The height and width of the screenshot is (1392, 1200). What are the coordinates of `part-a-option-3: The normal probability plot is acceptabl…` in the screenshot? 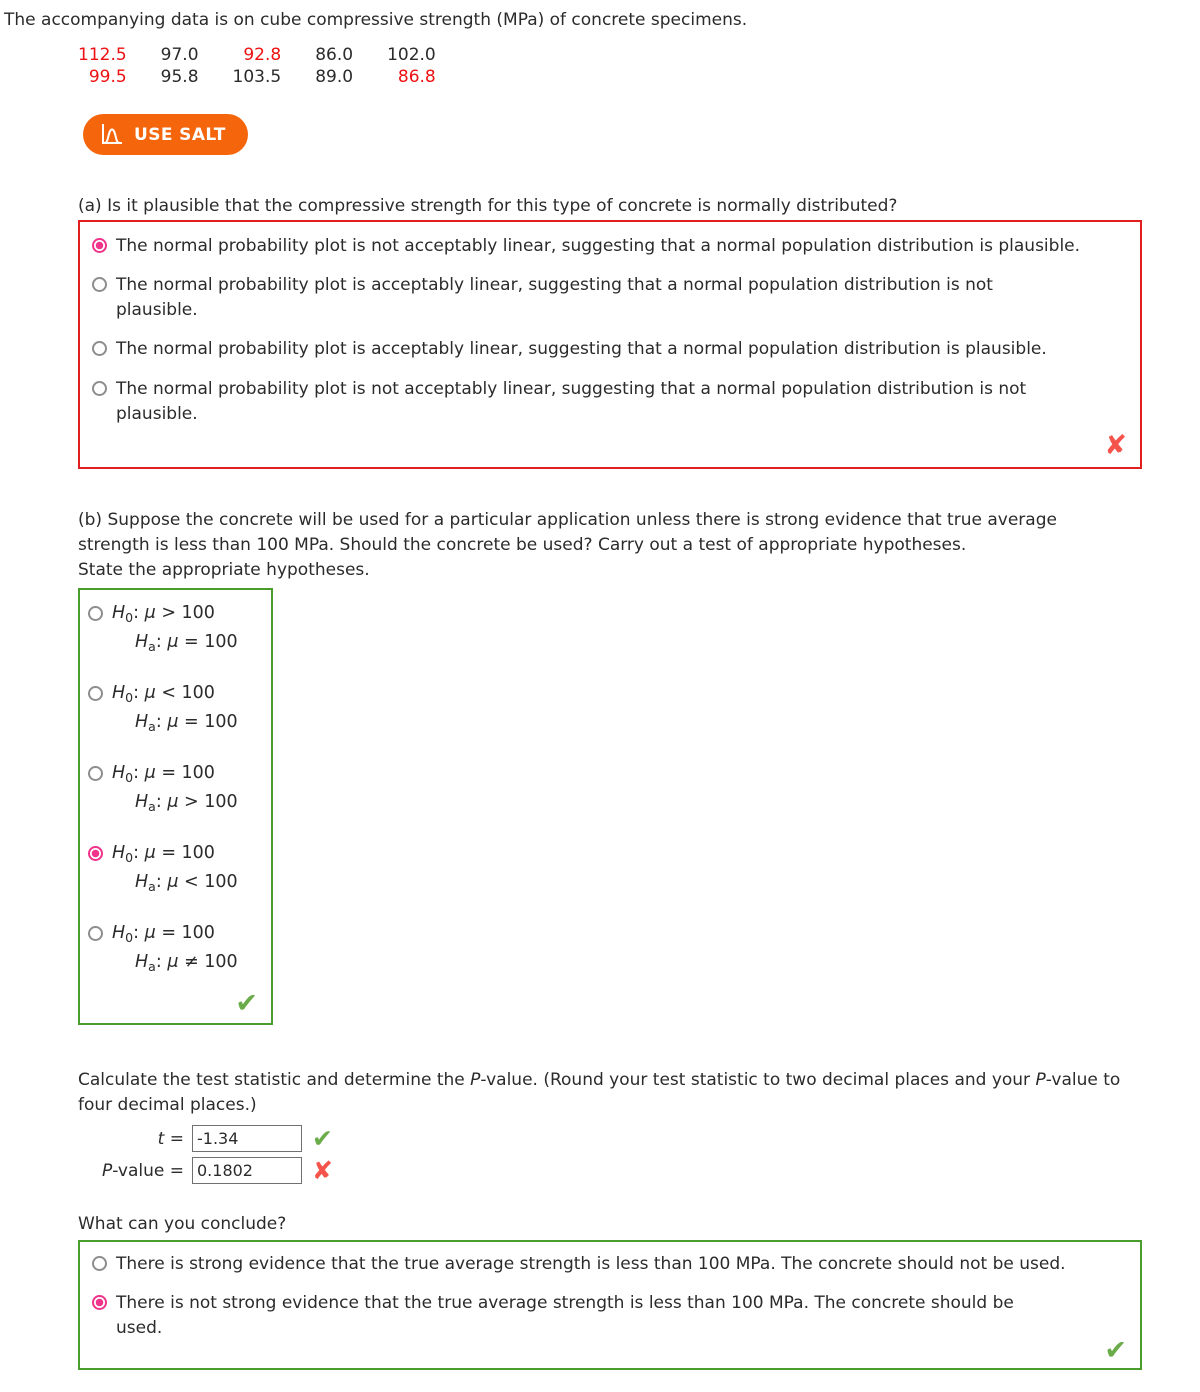 It's located at (607, 349).